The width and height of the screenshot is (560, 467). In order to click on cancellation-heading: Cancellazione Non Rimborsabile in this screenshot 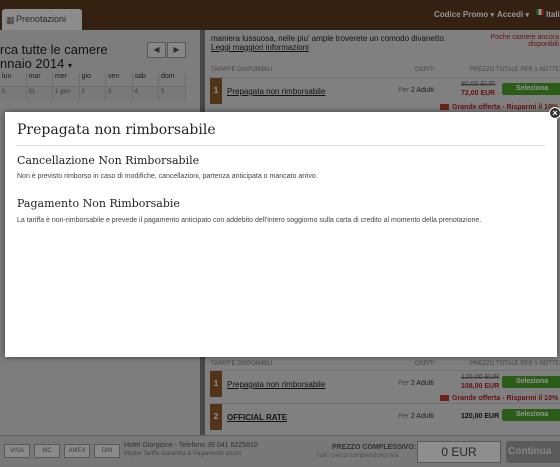, I will do `click(108, 160)`.